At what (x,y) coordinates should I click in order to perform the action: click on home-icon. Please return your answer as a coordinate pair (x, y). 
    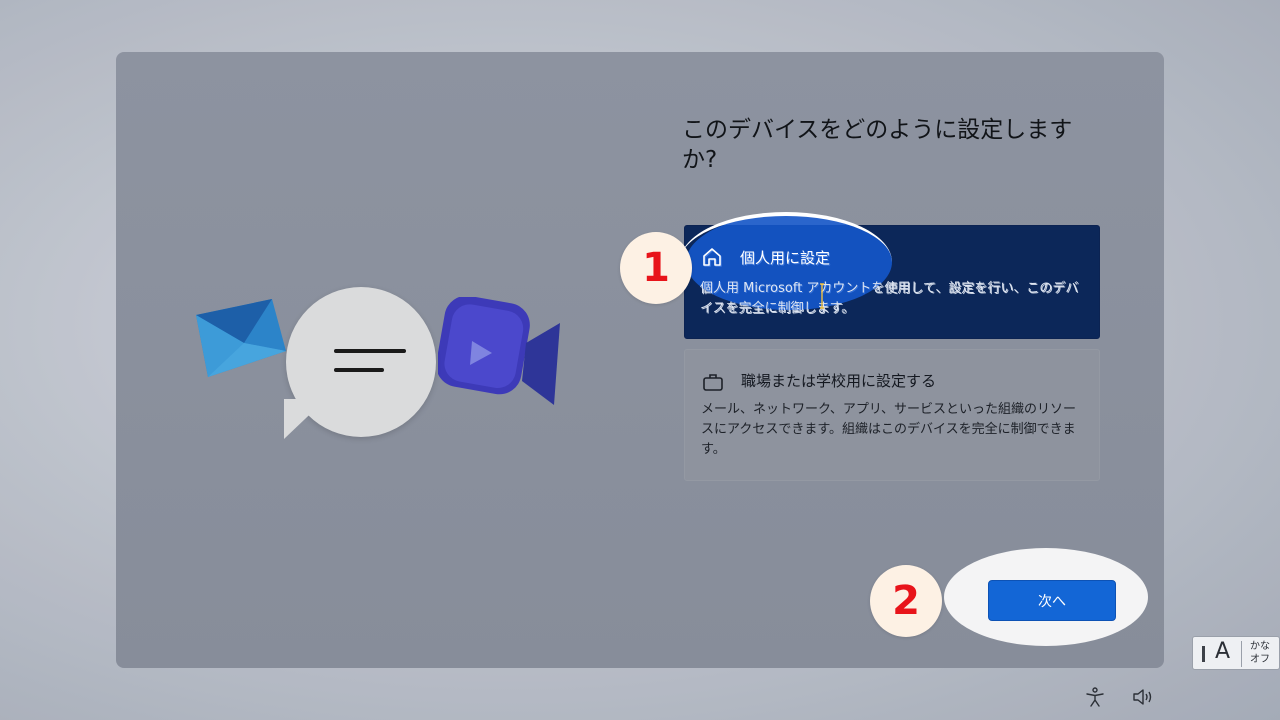
    Looking at the image, I should click on (712, 257).